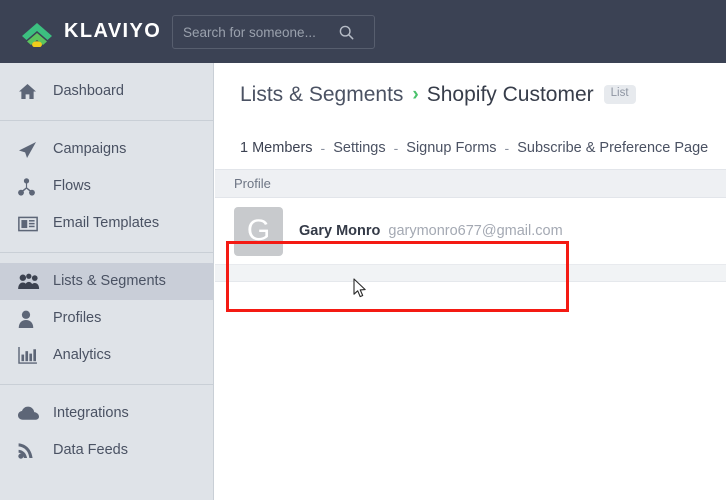  I want to click on home-icon, so click(30, 92).